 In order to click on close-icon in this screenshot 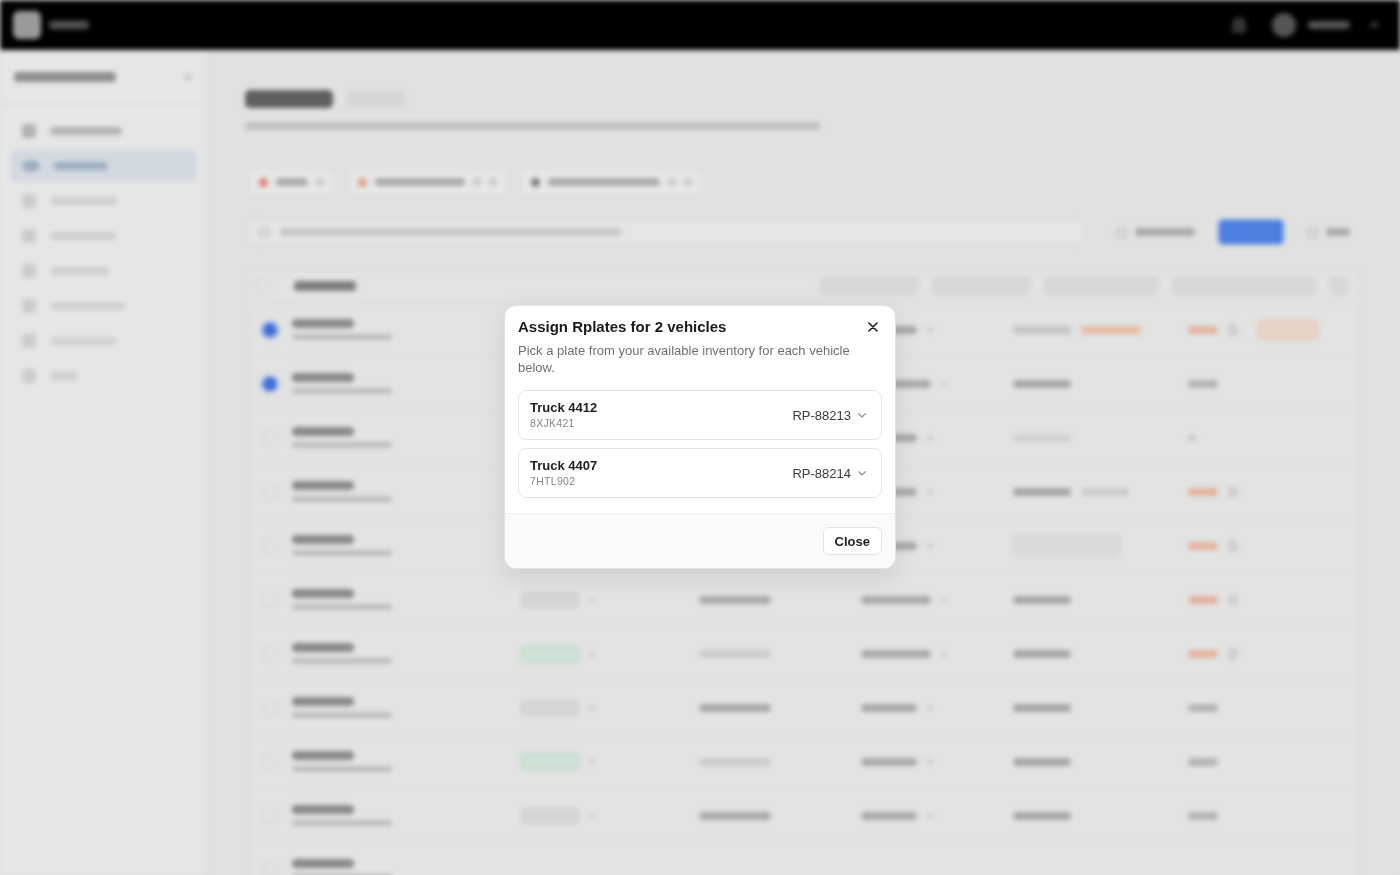, I will do `click(873, 327)`.